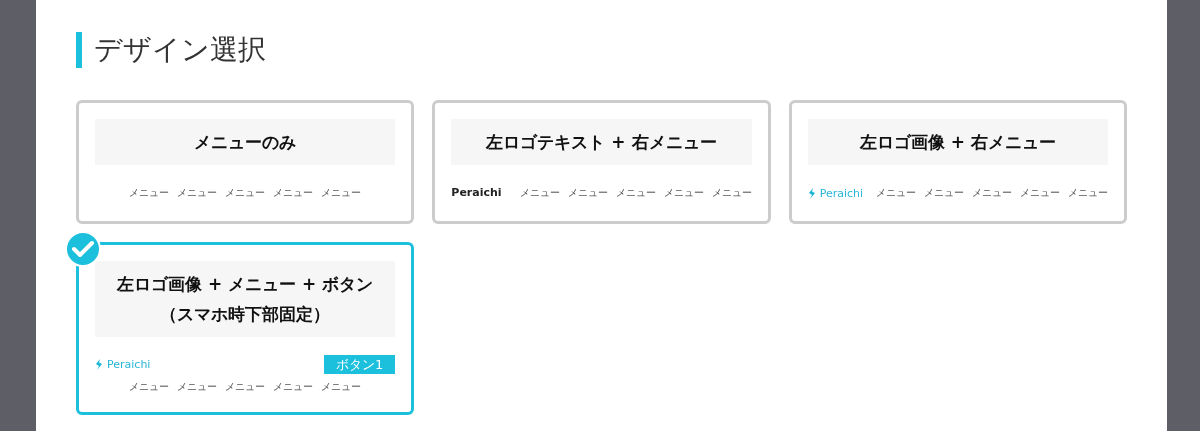 The width and height of the screenshot is (1200, 431). What do you see at coordinates (601, 162) in the screenshot?
I see `design-option-card: 左ロゴテキスト + 右メニュー Peraichi メニュー メニュー メニュー メニュー メニュー` at bounding box center [601, 162].